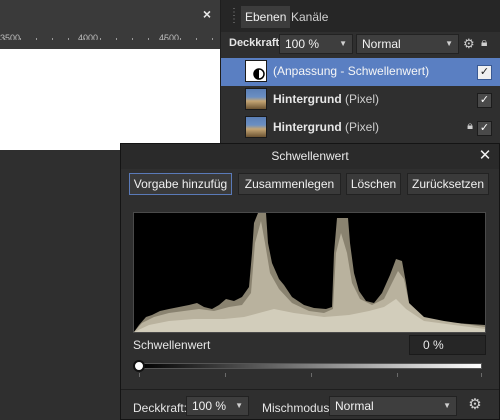 This screenshot has width=500, height=420. Describe the element at coordinates (485, 156) in the screenshot. I see `close-icon: ✕` at that location.